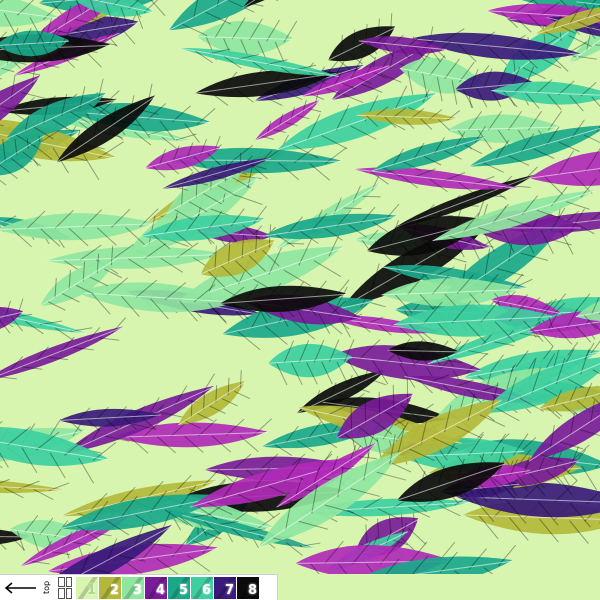 The height and width of the screenshot is (600, 600). I want to click on swatch-number: 1, so click(91, 590).